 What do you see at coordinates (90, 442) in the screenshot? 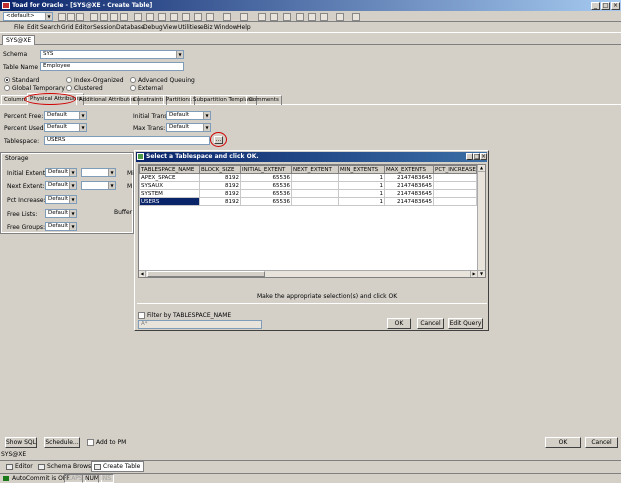
I see `add-to-pm-checkbox` at bounding box center [90, 442].